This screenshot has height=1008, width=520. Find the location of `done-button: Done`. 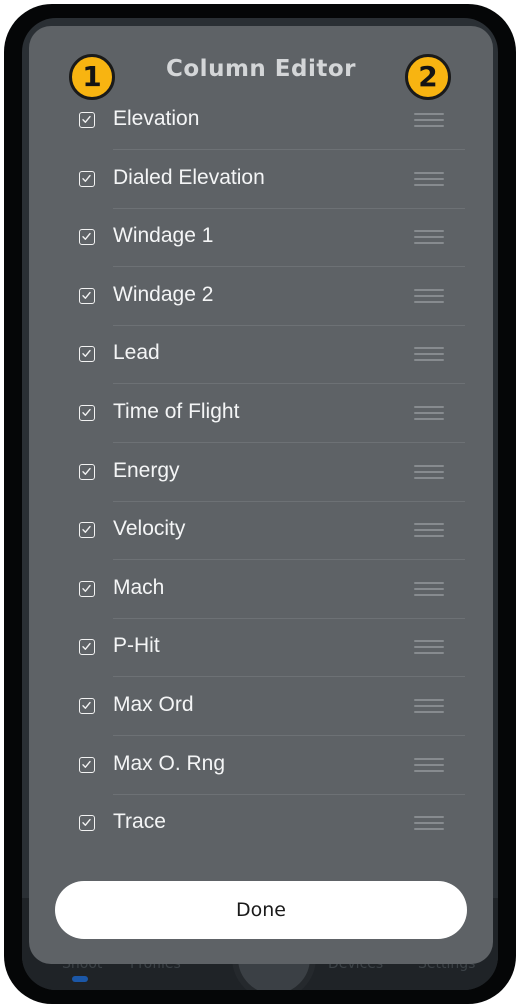

done-button: Done is located at coordinates (261, 910).